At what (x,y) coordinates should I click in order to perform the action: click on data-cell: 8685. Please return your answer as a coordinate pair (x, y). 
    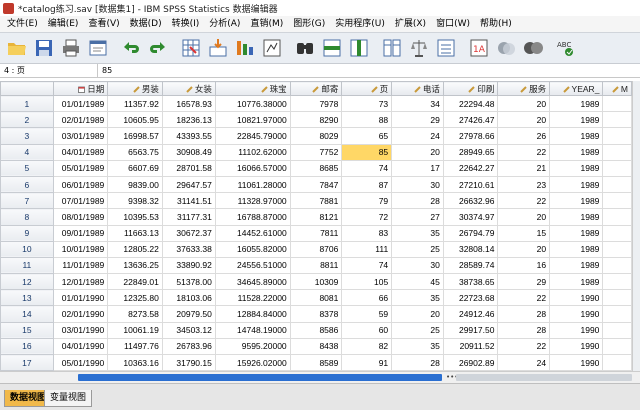
    Looking at the image, I should click on (316, 168).